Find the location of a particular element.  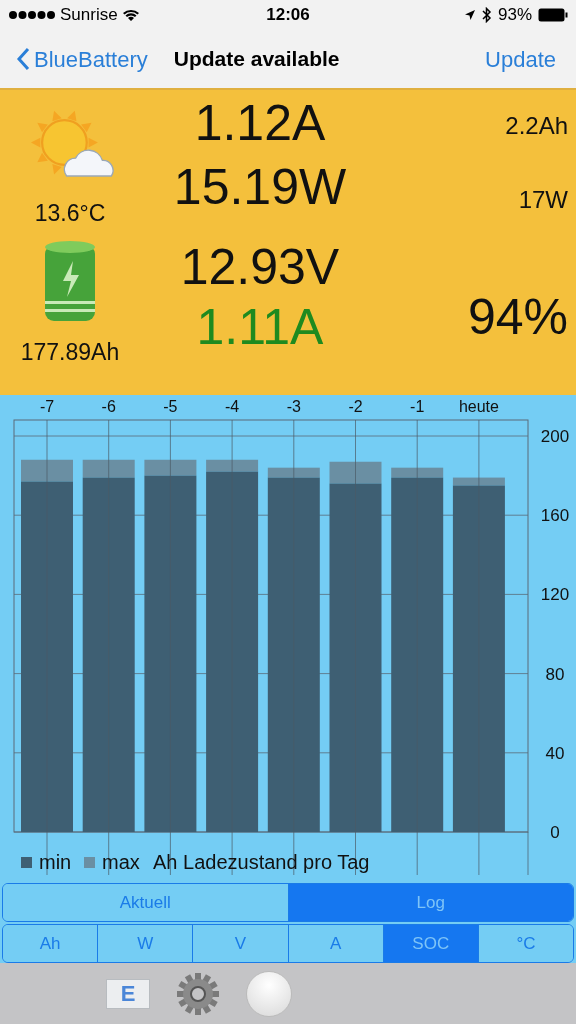

axis-label: 120 is located at coordinates (555, 595).